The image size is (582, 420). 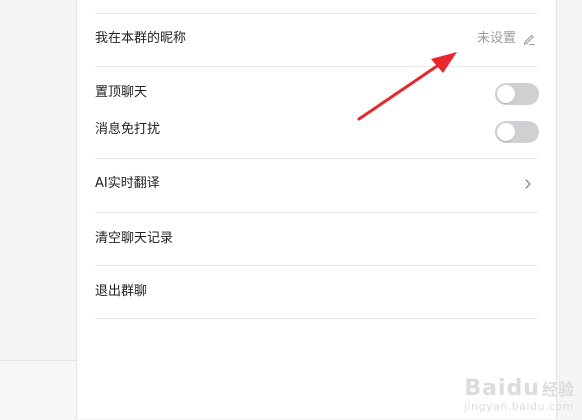 What do you see at coordinates (127, 184) in the screenshot?
I see `ai-translate-label: AI实时翻译` at bounding box center [127, 184].